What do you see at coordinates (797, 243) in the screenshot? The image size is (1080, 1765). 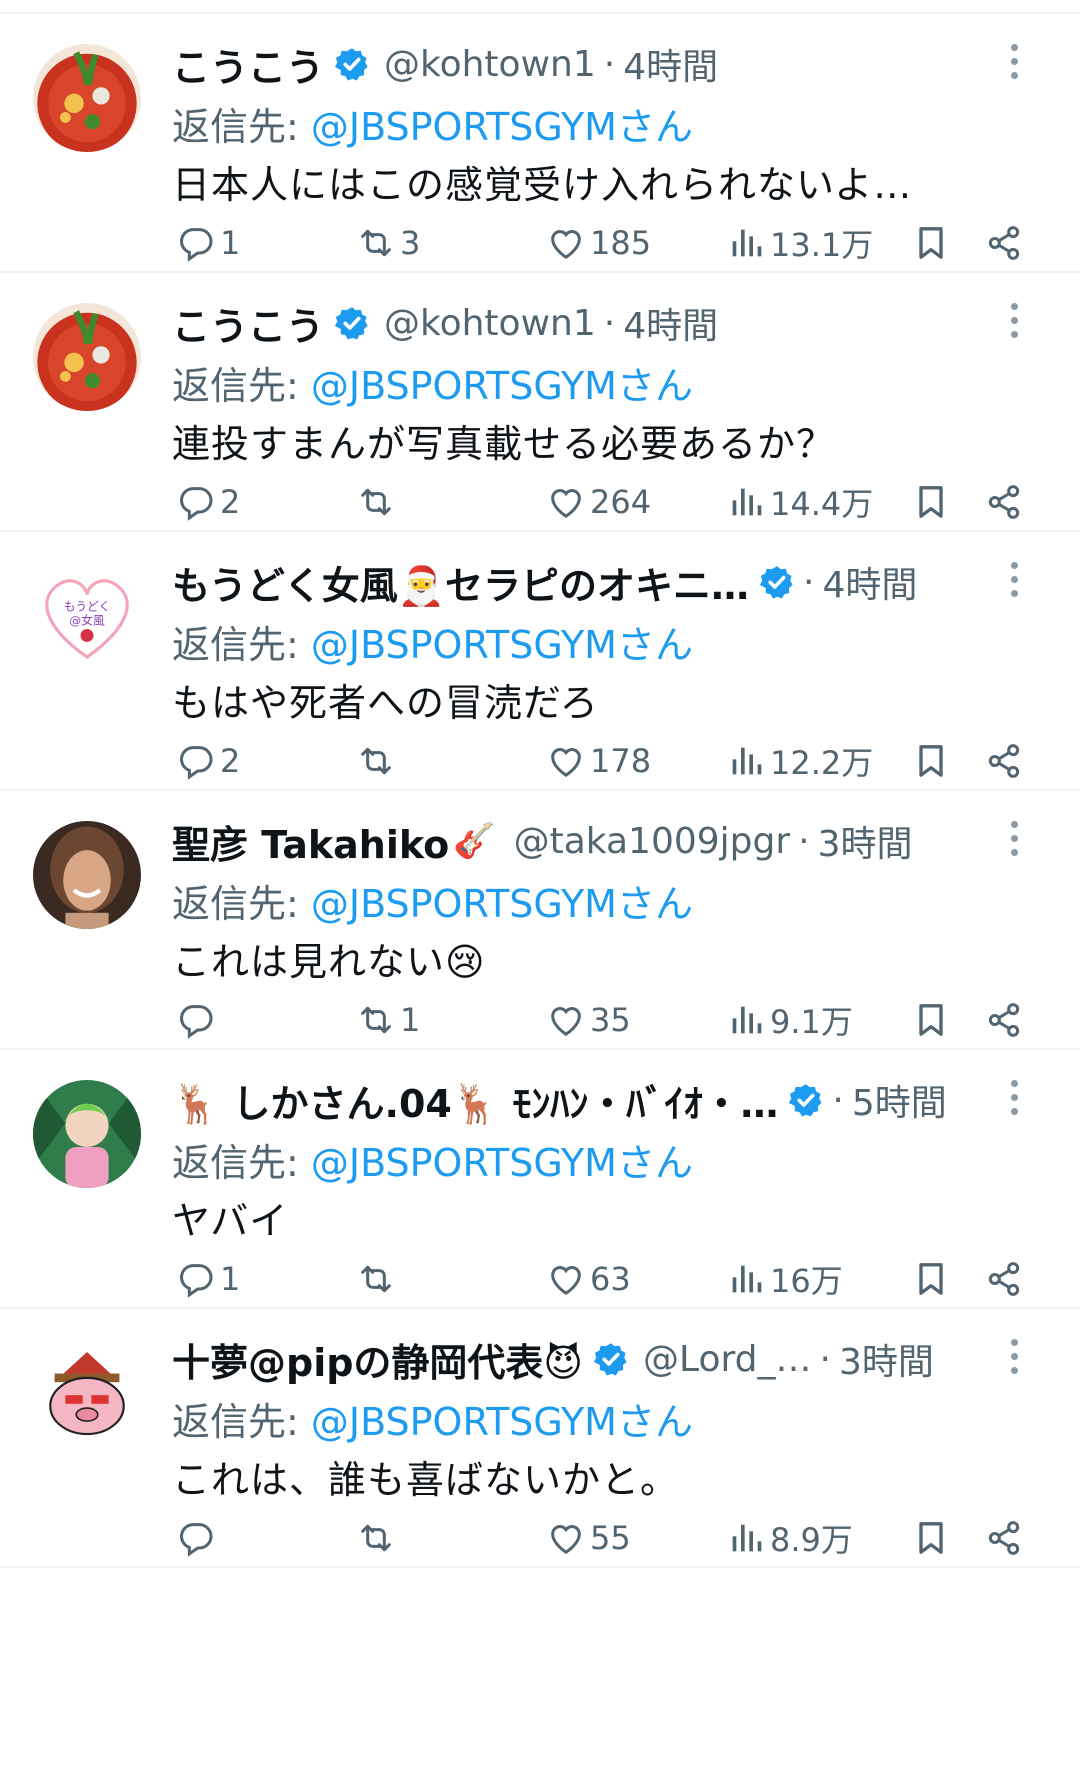 I see `views-button: 13.1万` at bounding box center [797, 243].